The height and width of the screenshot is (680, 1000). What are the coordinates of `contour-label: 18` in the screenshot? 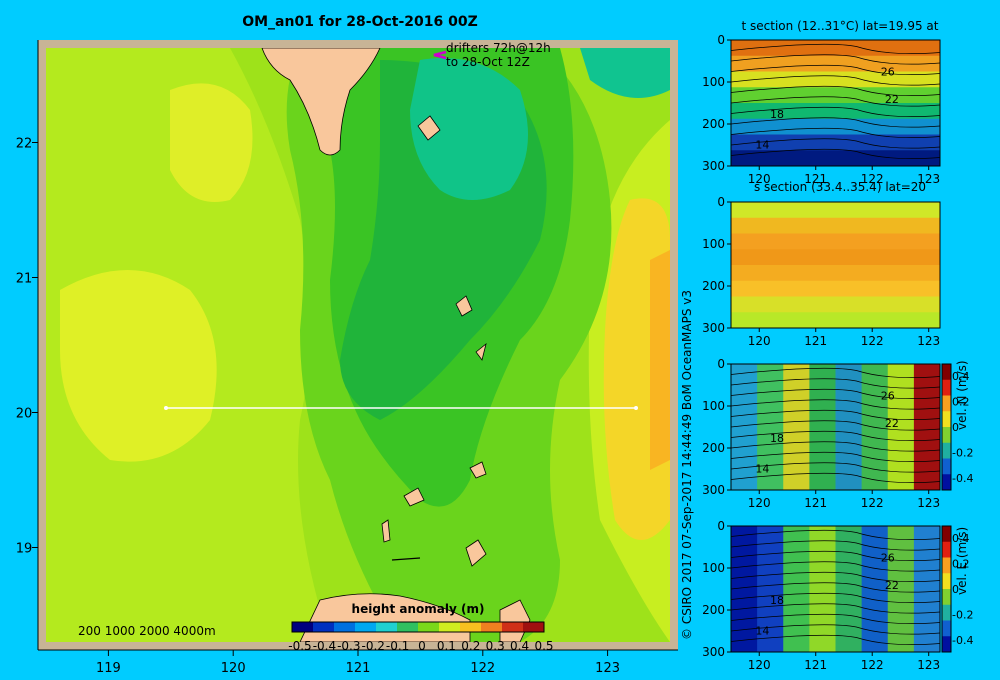 It's located at (777, 438).